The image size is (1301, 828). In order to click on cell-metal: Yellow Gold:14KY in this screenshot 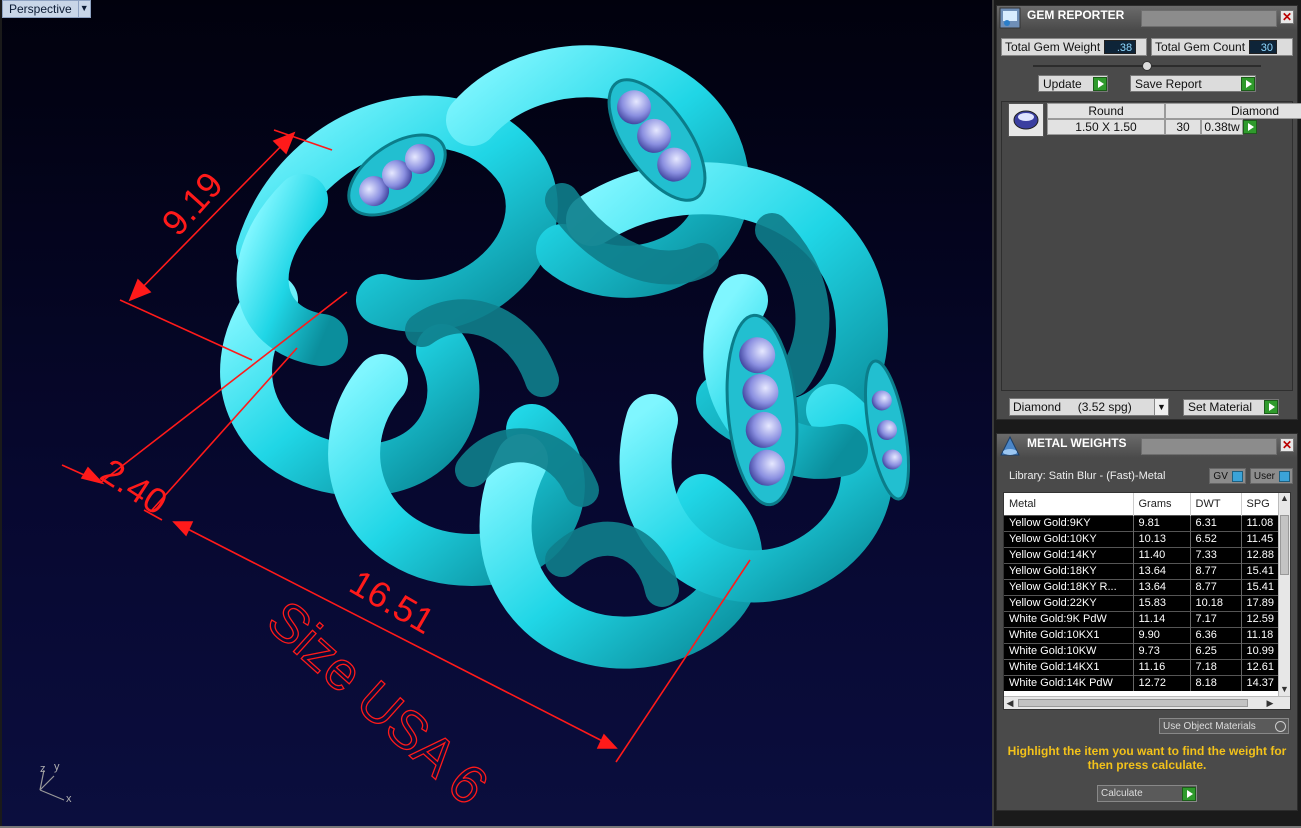, I will do `click(1069, 554)`.